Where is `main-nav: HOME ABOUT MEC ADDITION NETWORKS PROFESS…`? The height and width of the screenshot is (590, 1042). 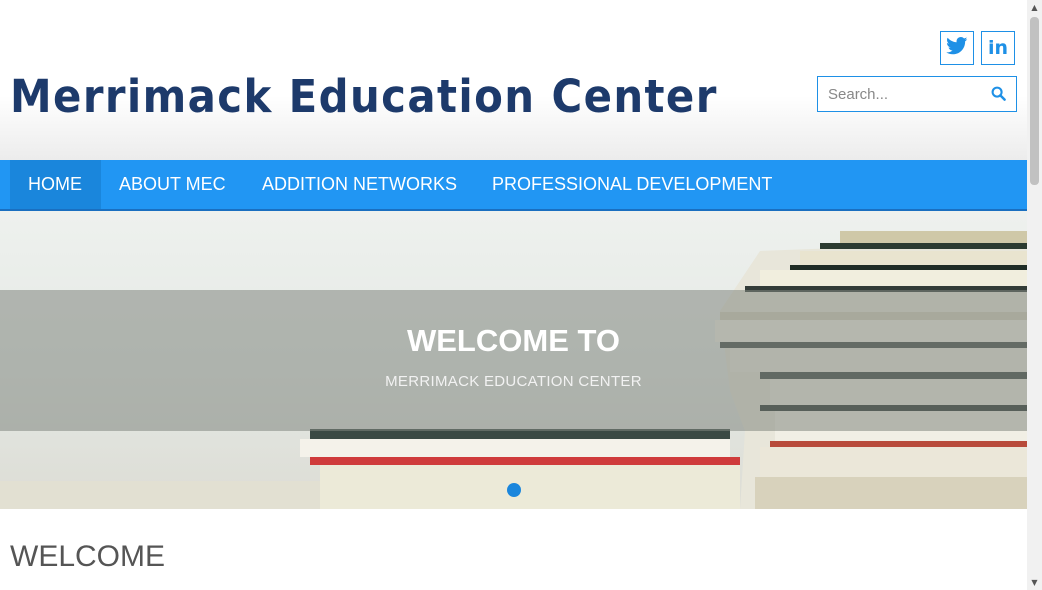
main-nav: HOME ABOUT MEC ADDITION NETWORKS PROFESS… is located at coordinates (513, 185).